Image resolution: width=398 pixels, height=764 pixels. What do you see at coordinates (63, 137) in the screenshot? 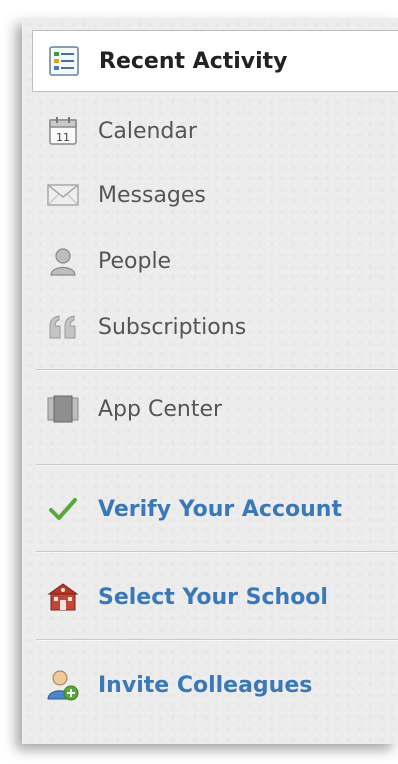
I see `calendar-day: 11` at bounding box center [63, 137].